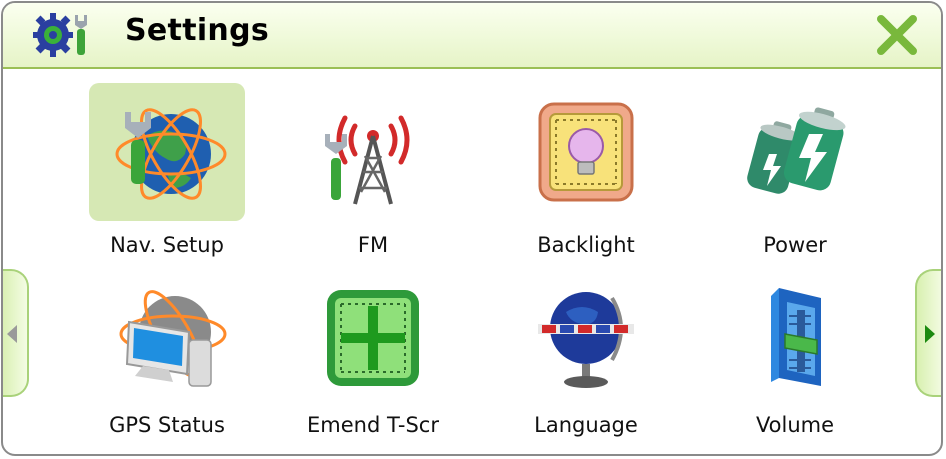  What do you see at coordinates (795, 425) in the screenshot?
I see `volume-label: Volume` at bounding box center [795, 425].